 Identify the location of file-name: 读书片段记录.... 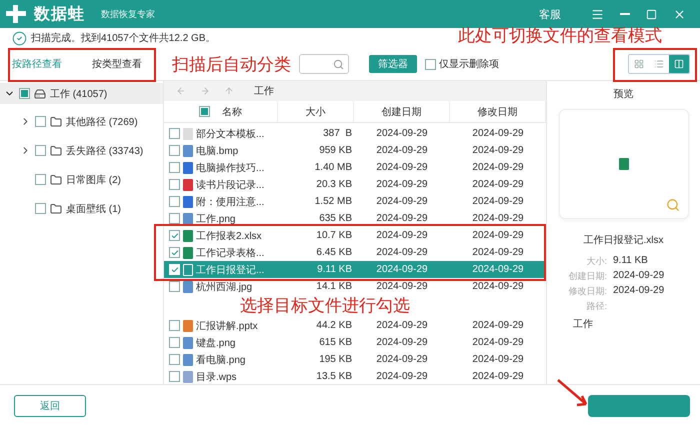
(230, 185).